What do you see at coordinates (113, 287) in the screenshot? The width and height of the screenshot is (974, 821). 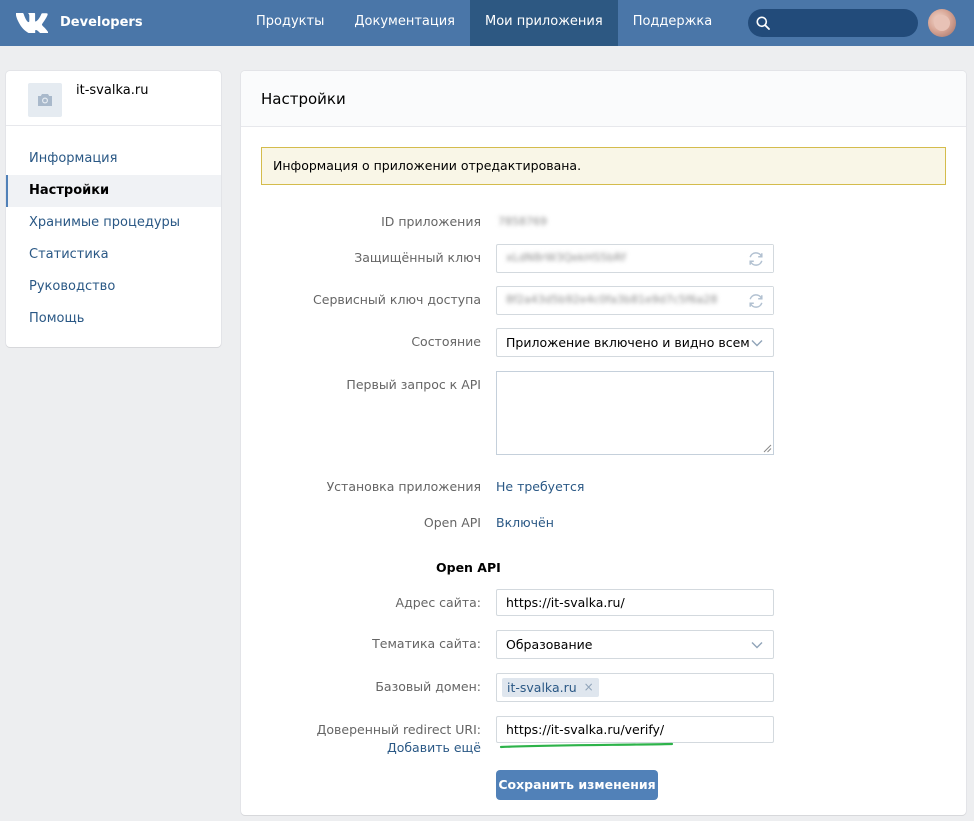 I see `sidebar-item-guide: Руководство` at bounding box center [113, 287].